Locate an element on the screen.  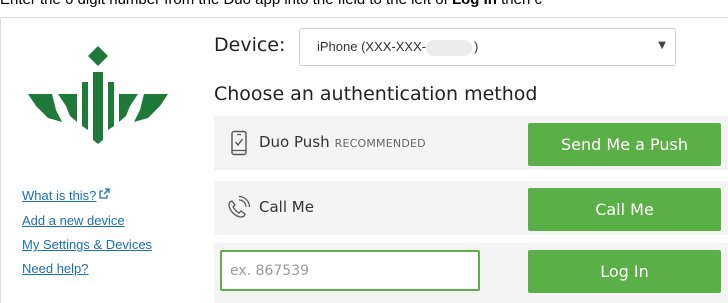
call-row: Call Me Call Me is located at coordinates (471, 208).